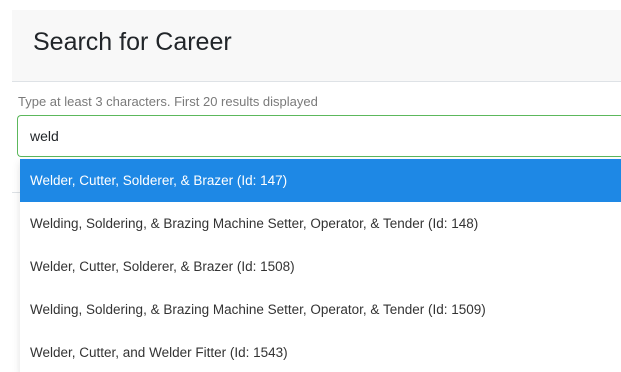 The height and width of the screenshot is (372, 621). What do you see at coordinates (319, 136) in the screenshot?
I see `career-search-input` at bounding box center [319, 136].